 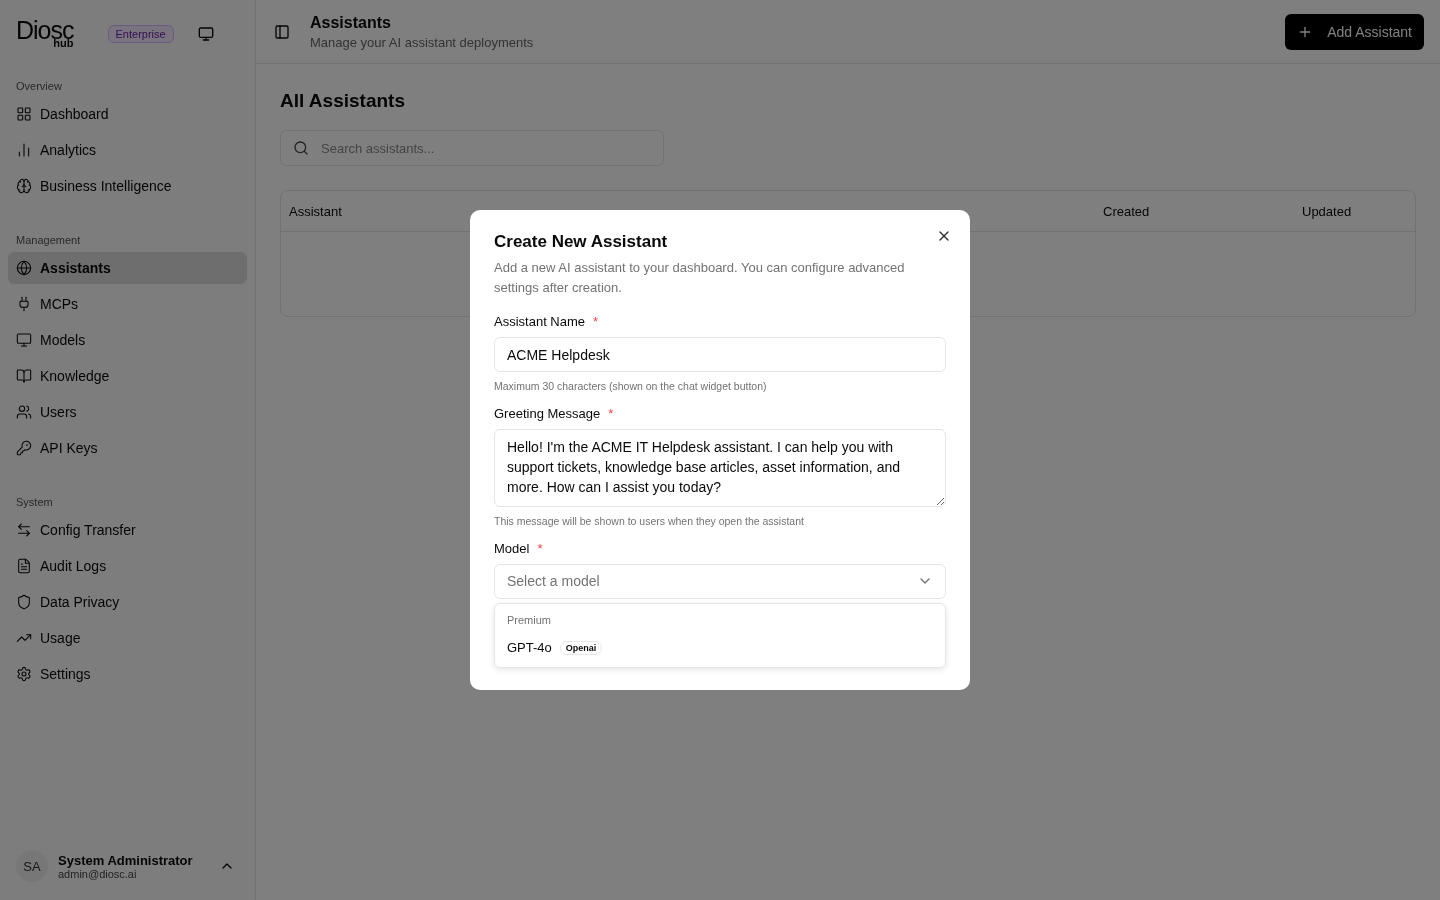 I want to click on key-icon, so click(x=24, y=448).